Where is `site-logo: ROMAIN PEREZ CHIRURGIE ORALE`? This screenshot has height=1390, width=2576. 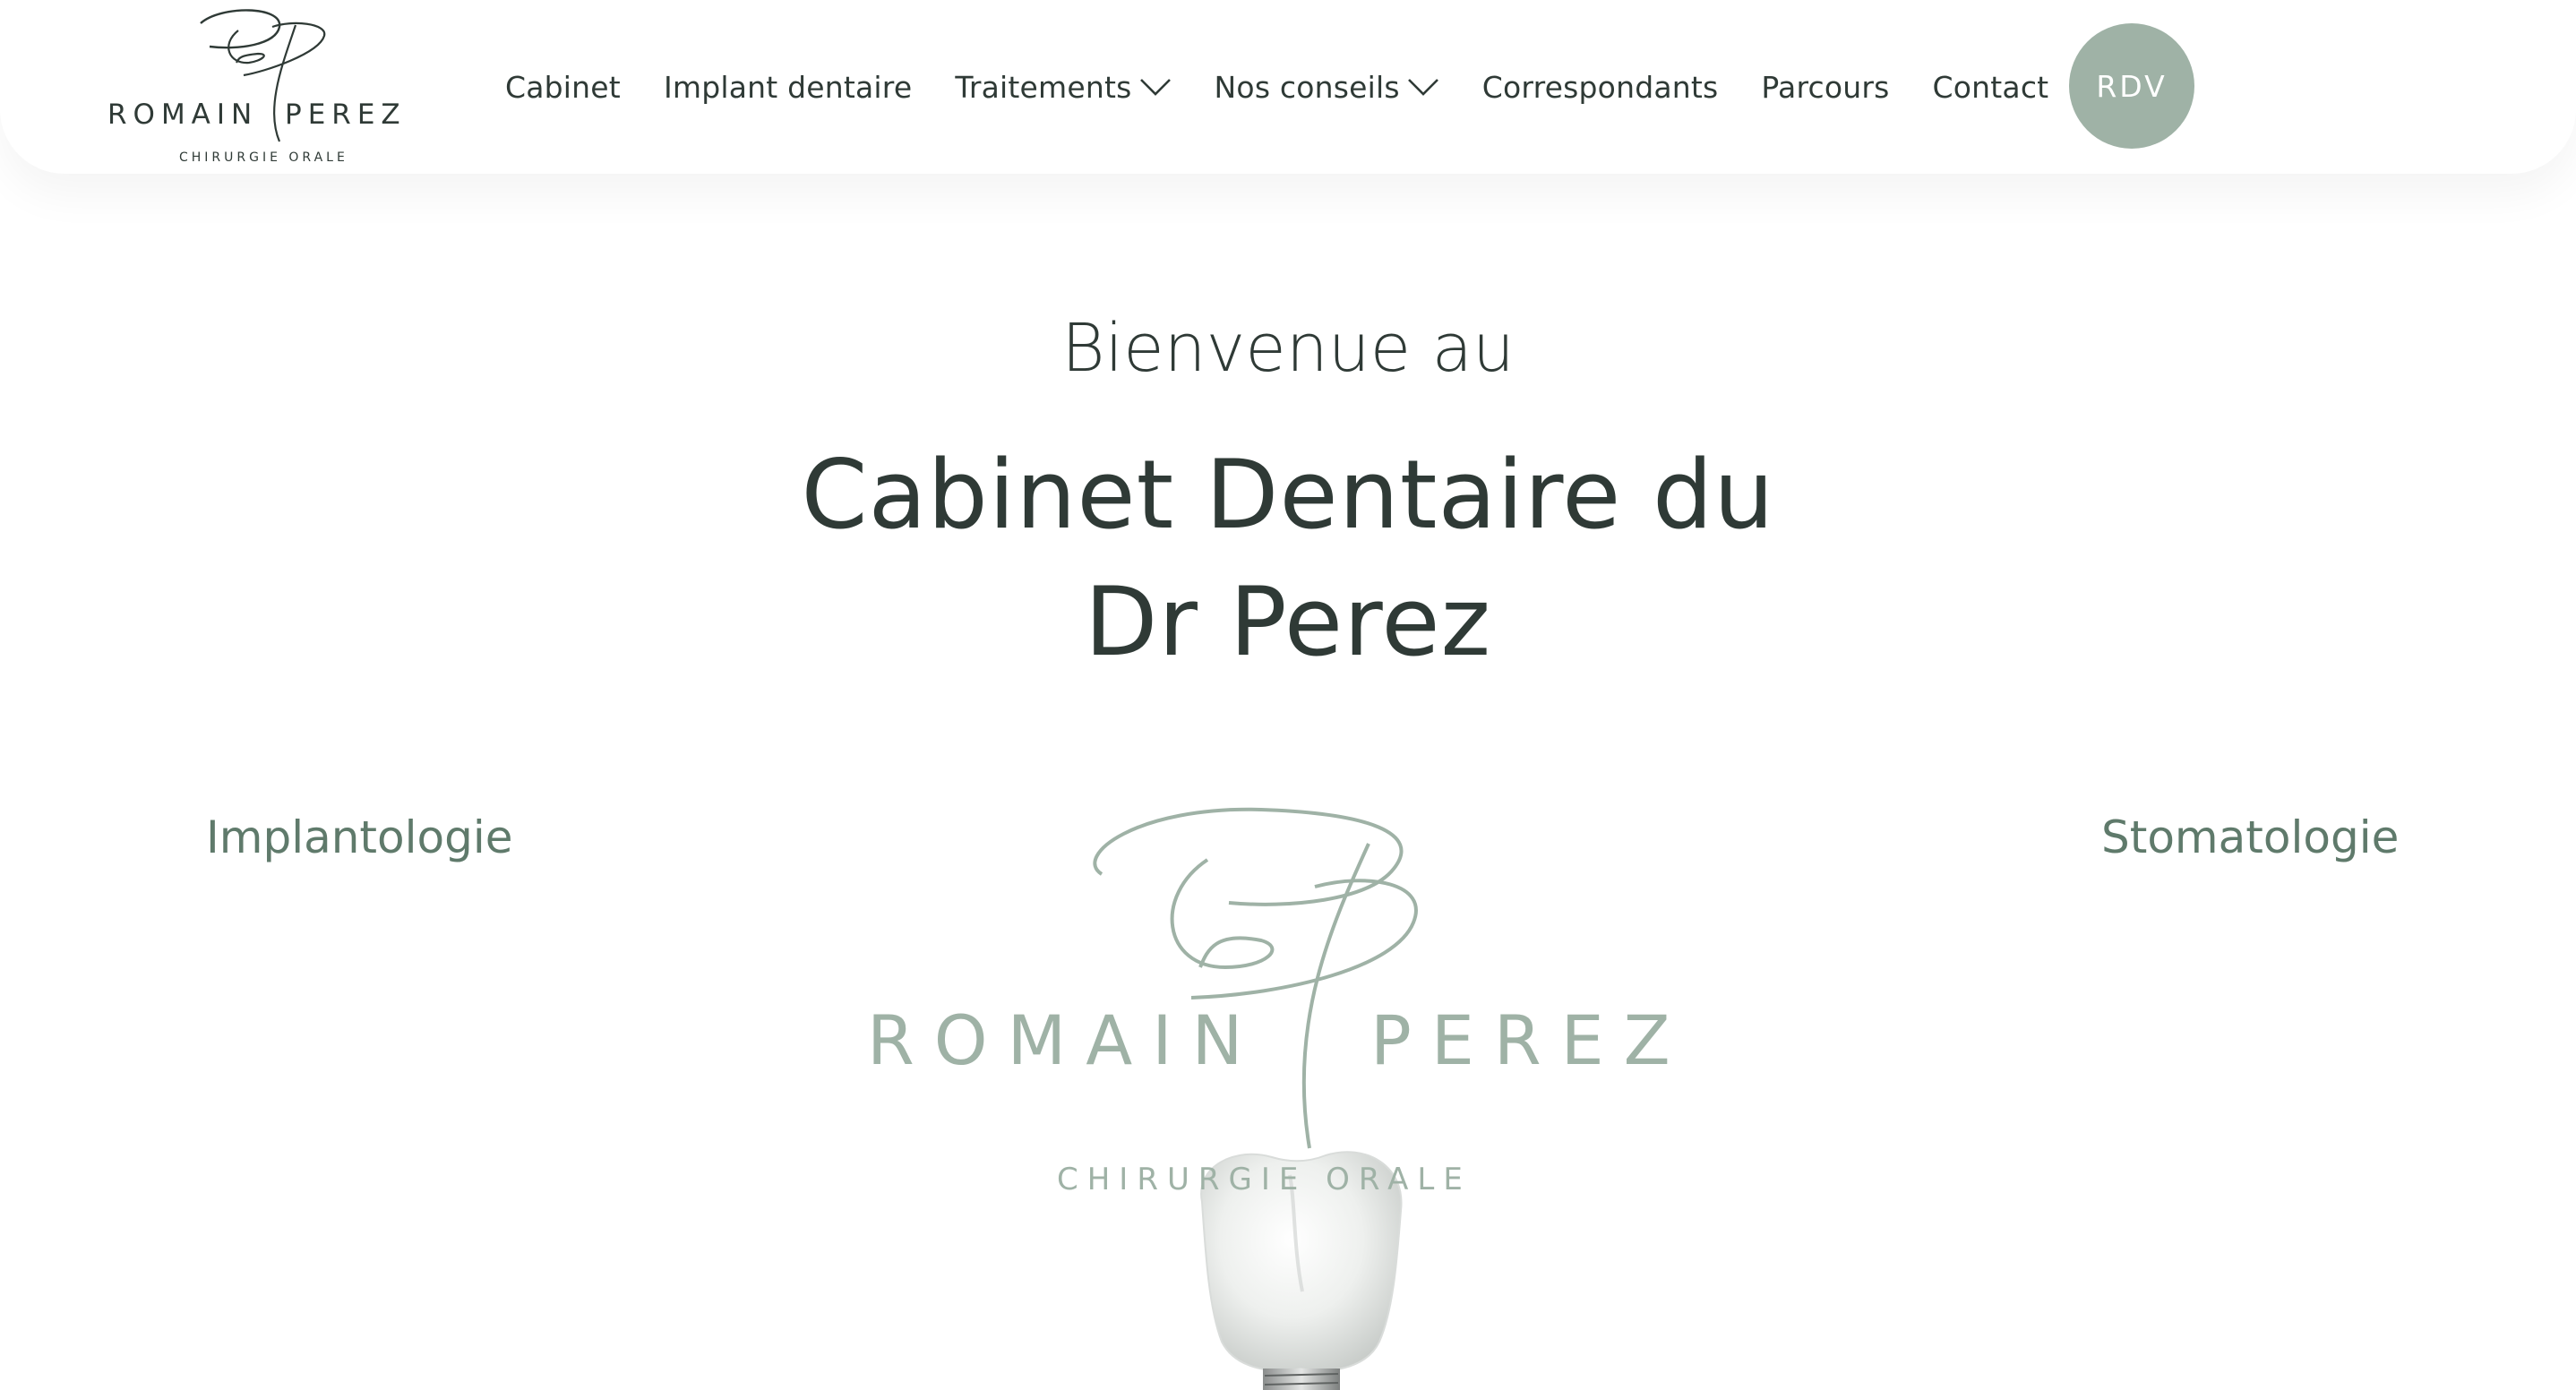
site-logo: ROMAIN PEREZ CHIRURGIE ORALE is located at coordinates (270, 85).